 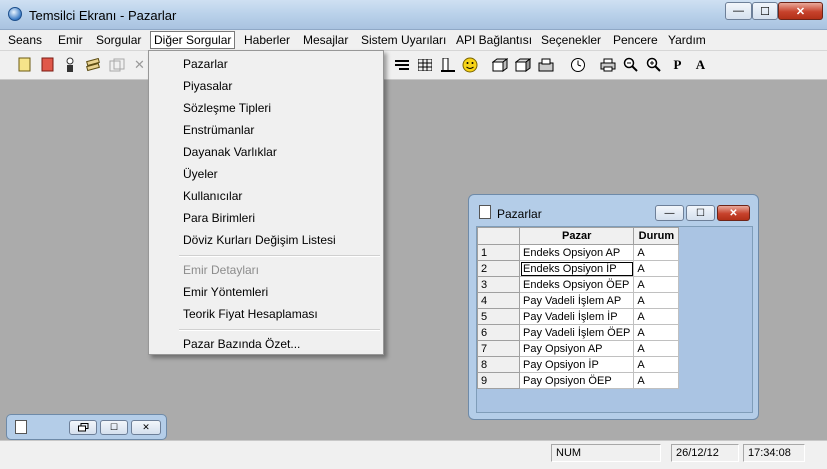 I want to click on minimized-close-button: ✕, so click(x=146, y=427).